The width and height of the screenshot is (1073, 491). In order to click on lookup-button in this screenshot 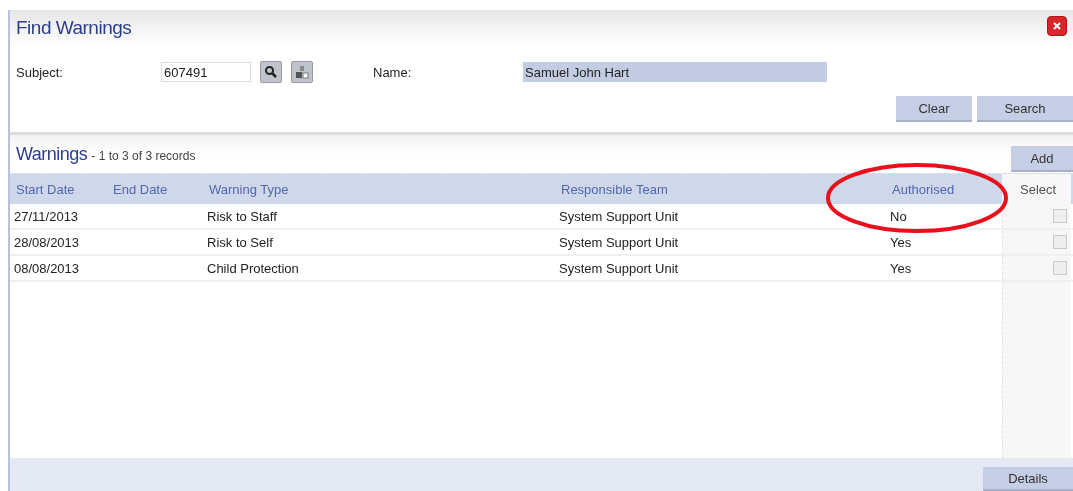, I will do `click(271, 72)`.